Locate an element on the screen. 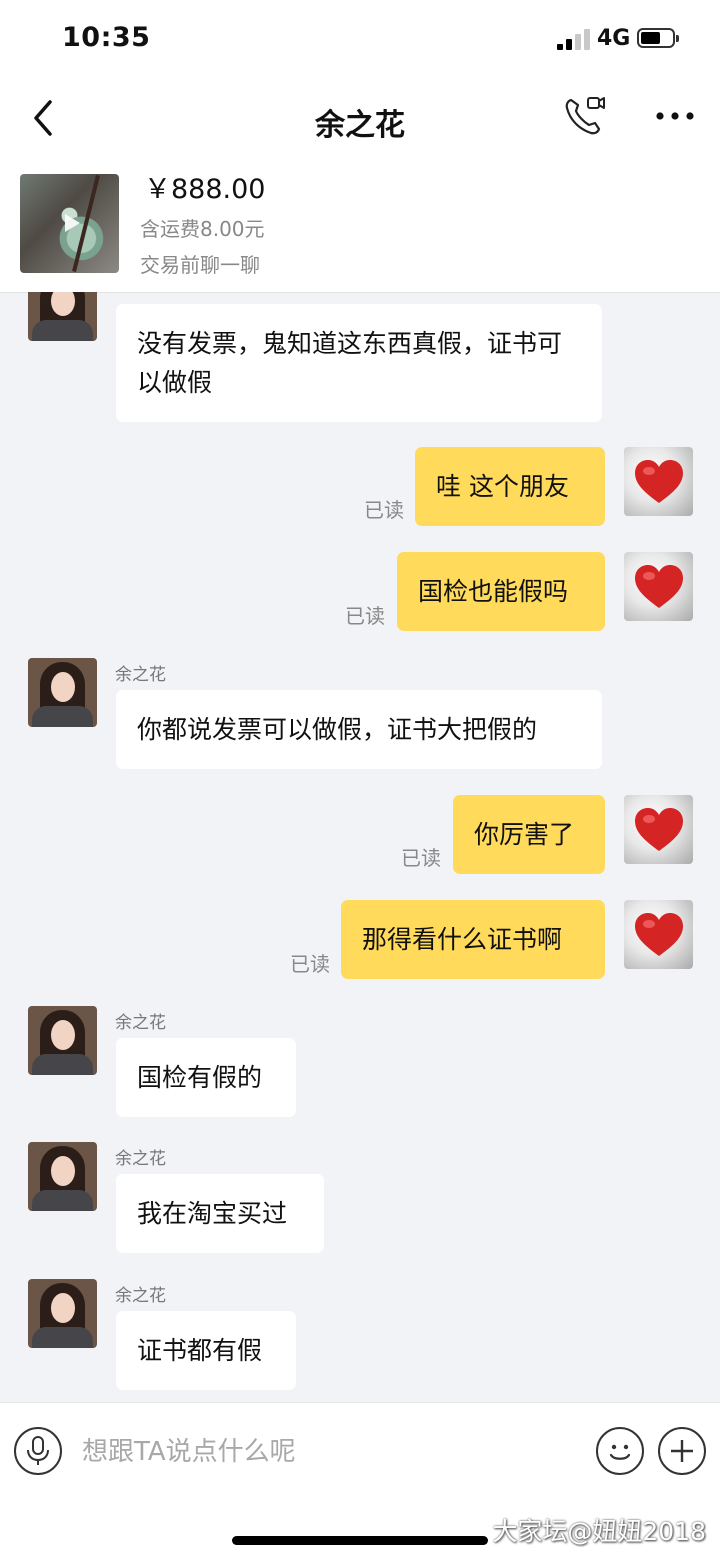  message-bubble-incoming: 证书都有假 is located at coordinates (206, 1350).